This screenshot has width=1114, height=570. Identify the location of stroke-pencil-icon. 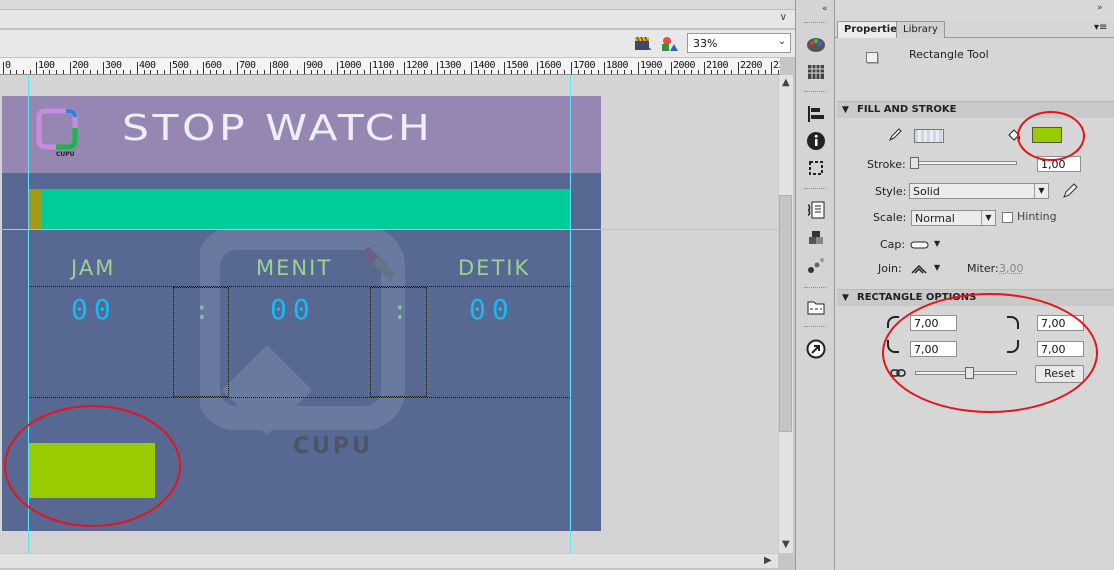
(895, 135).